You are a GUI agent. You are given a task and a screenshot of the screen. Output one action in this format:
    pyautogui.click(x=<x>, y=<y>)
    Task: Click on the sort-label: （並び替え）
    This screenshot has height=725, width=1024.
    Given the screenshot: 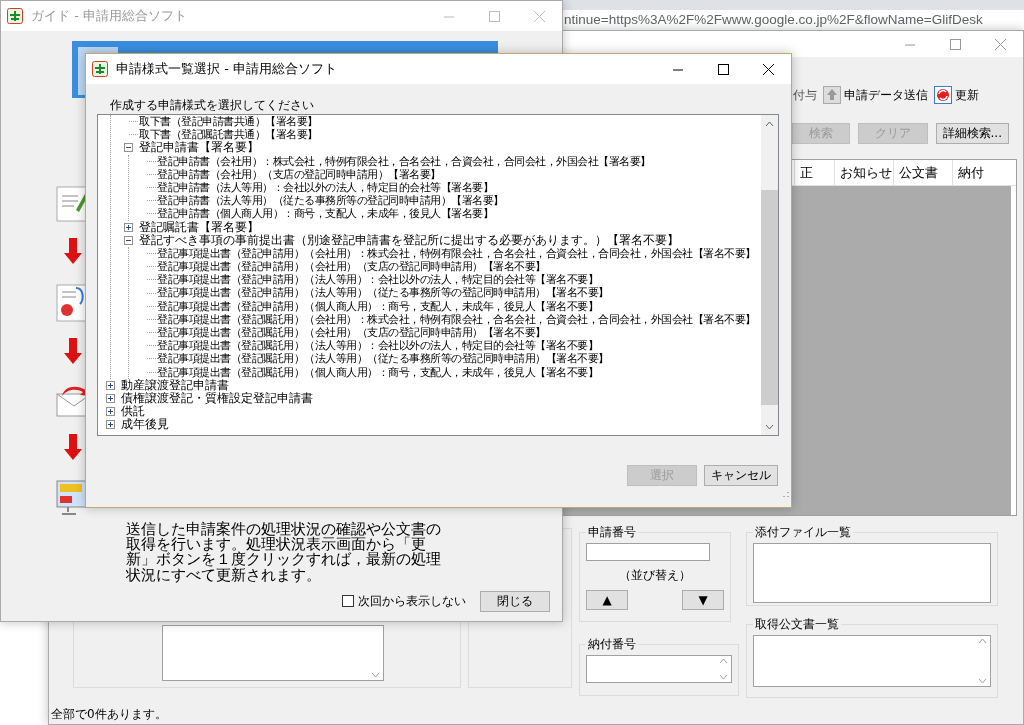 What is the action you would take?
    pyautogui.click(x=655, y=575)
    